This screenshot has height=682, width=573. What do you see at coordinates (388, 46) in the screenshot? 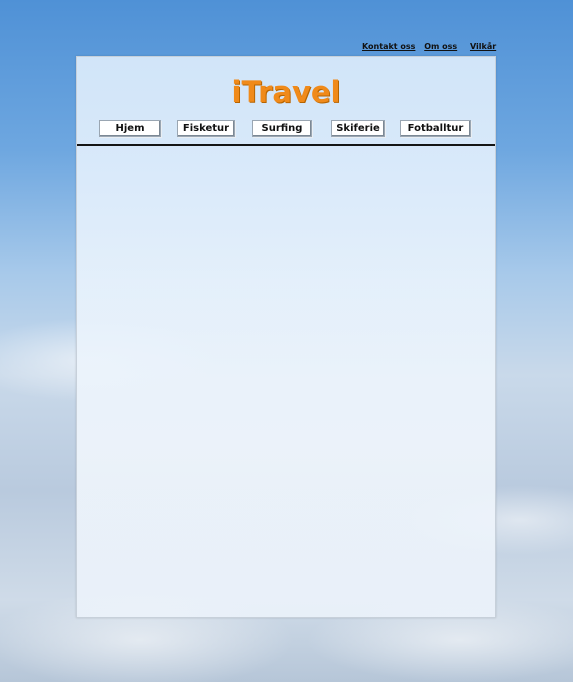
I see `contact-link: Kontakt oss` at bounding box center [388, 46].